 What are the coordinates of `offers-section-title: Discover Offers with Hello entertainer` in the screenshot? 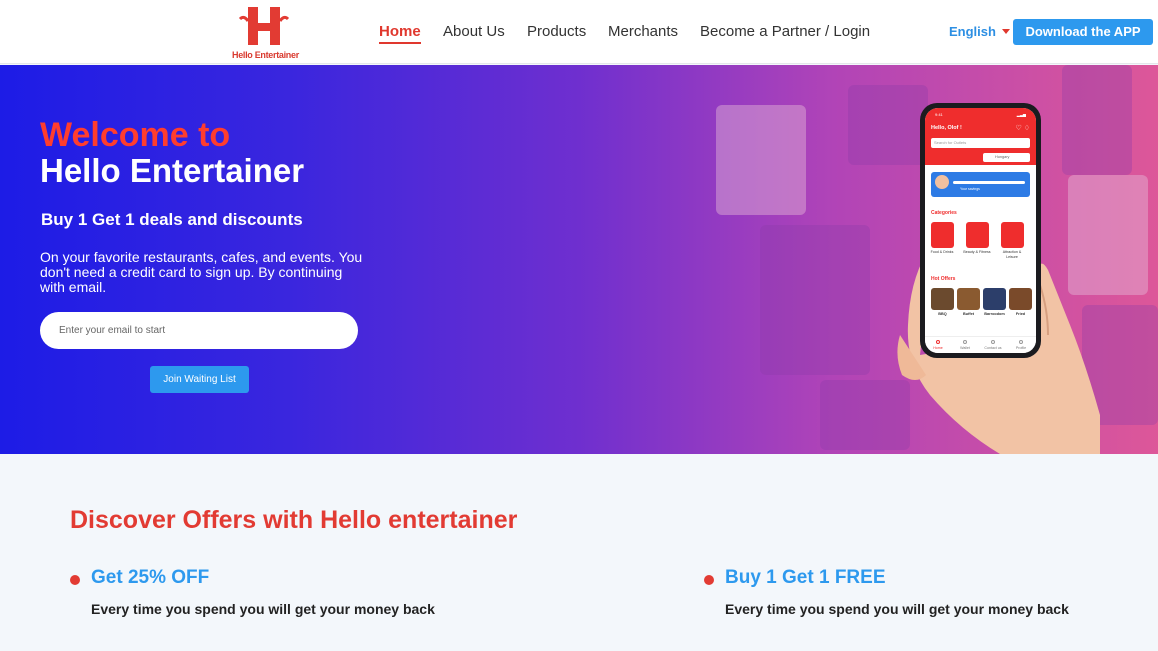 It's located at (294, 520).